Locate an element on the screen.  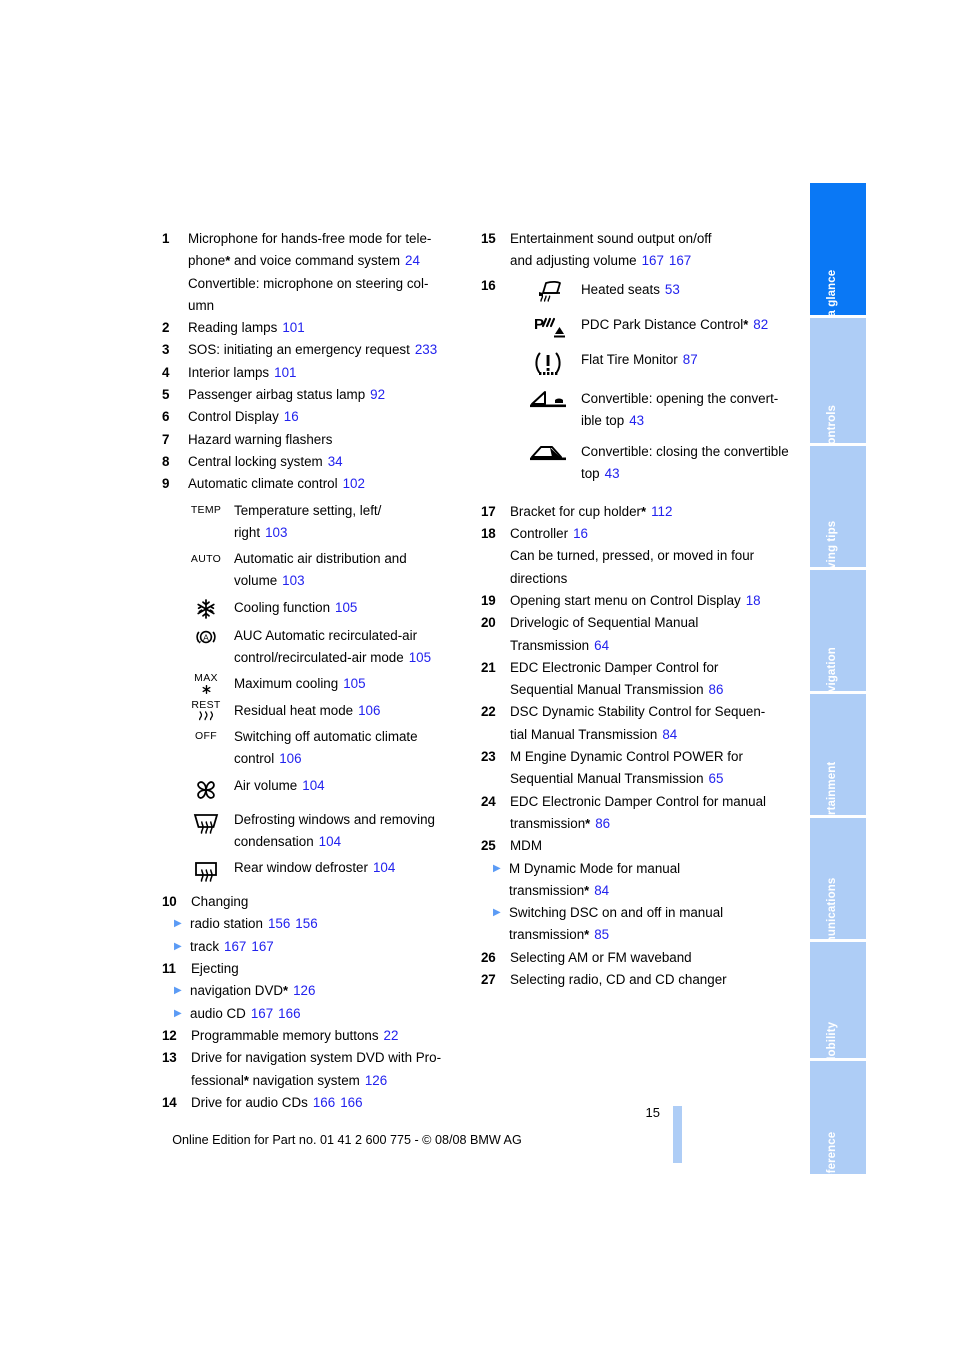
item-number: 8 is located at coordinates (166, 461).